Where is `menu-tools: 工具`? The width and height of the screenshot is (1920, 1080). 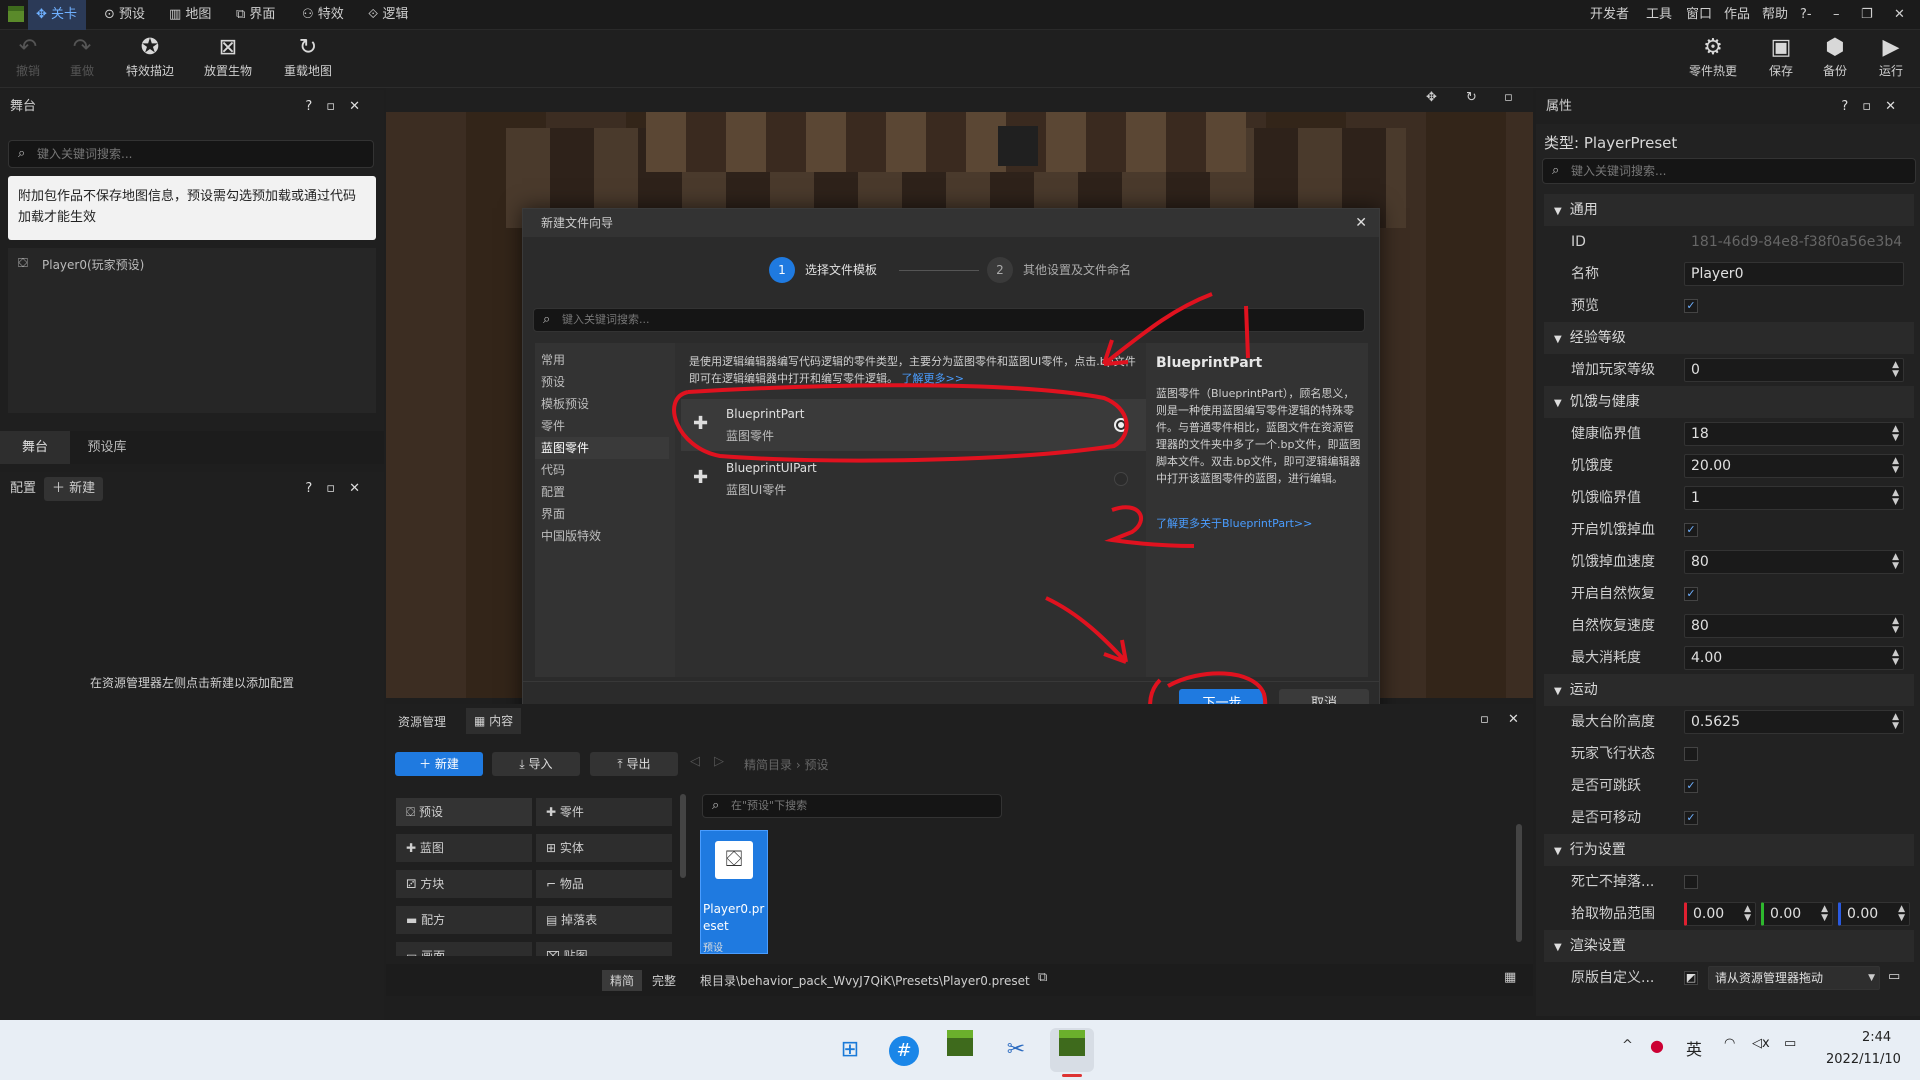
menu-tools: 工具 is located at coordinates (1659, 15).